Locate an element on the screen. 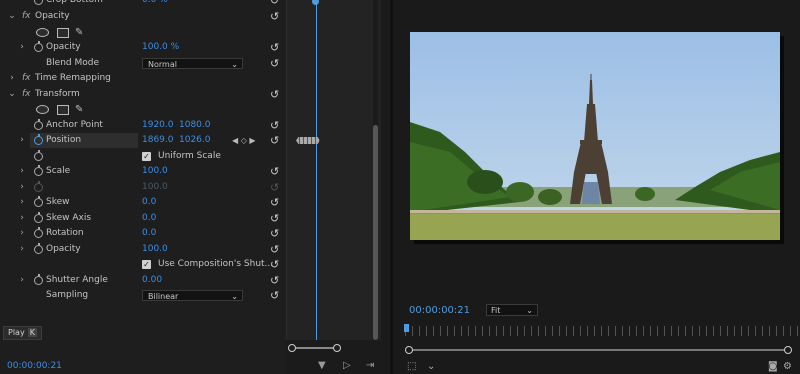  add-keyframe-icon: ◇ is located at coordinates (244, 140).